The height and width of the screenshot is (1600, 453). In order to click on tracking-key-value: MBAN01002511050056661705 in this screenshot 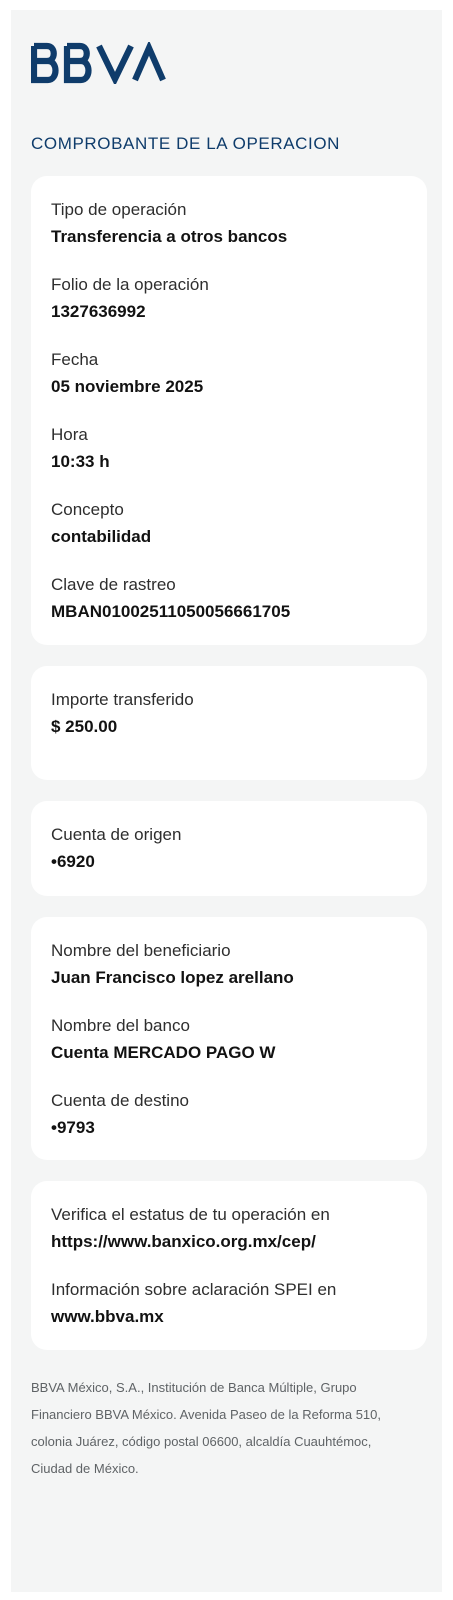, I will do `click(171, 611)`.